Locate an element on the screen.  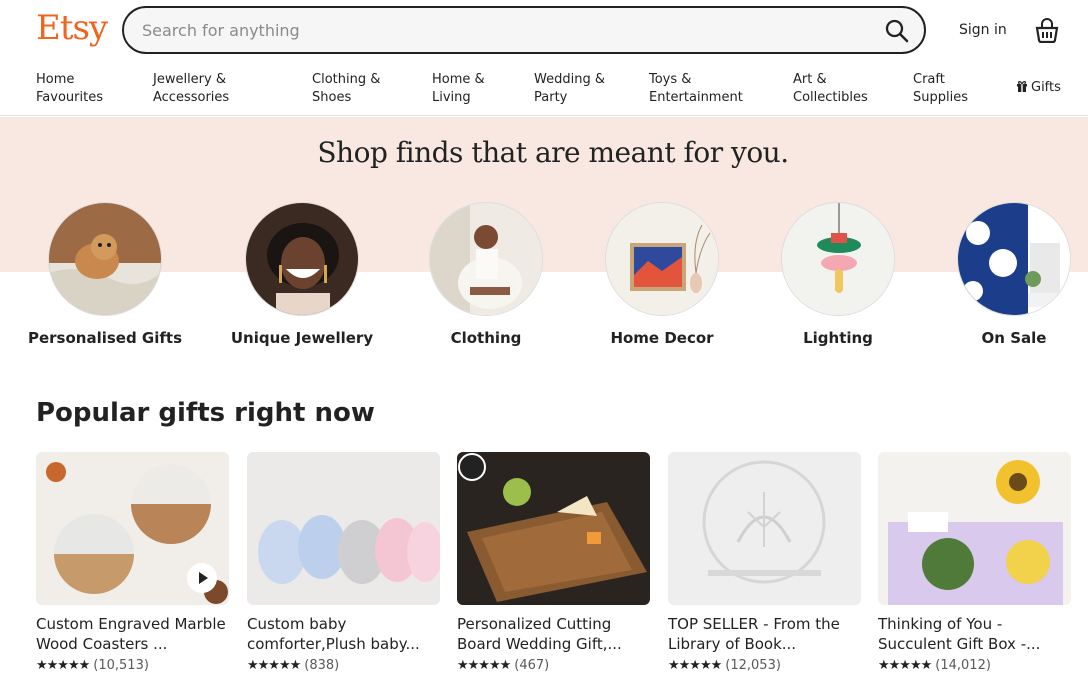
nav-item-home-favourites: Home Favourites is located at coordinates (69, 89).